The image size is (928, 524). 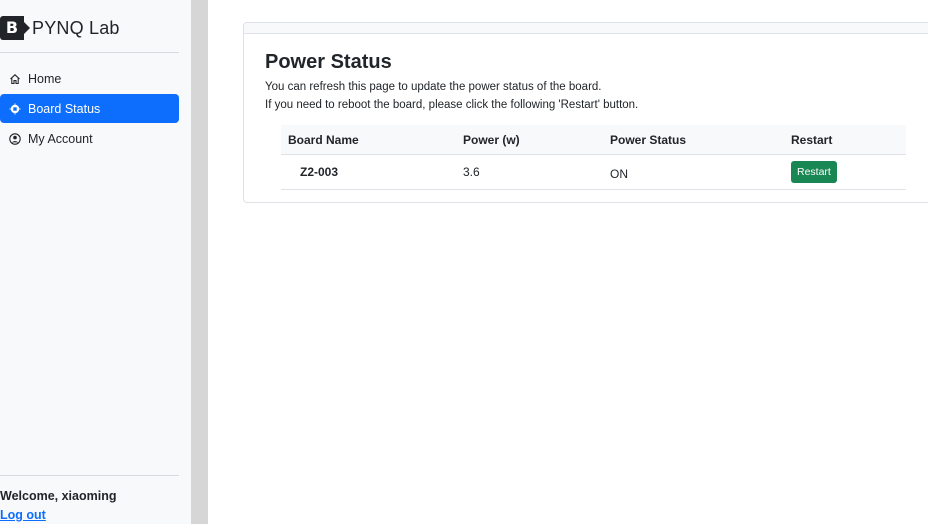 I want to click on sidebar-item-label: Home, so click(x=45, y=78).